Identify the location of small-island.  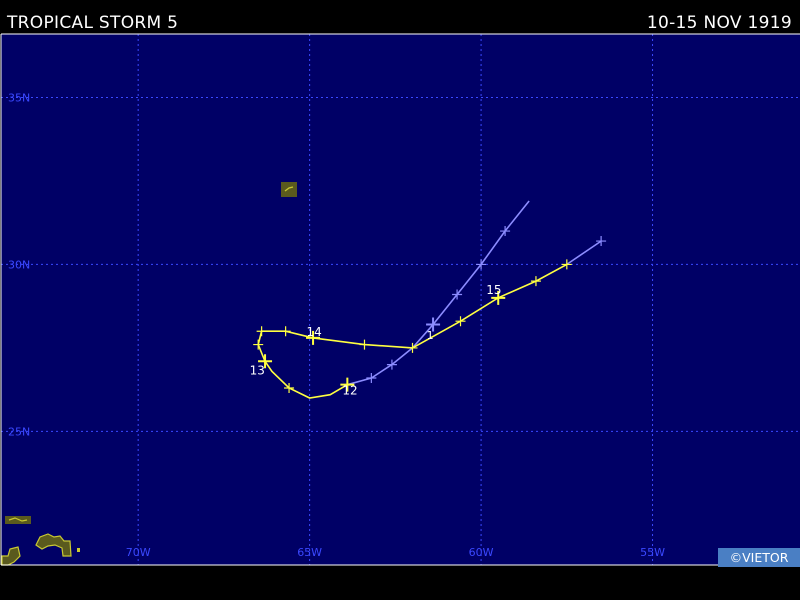
(78, 550).